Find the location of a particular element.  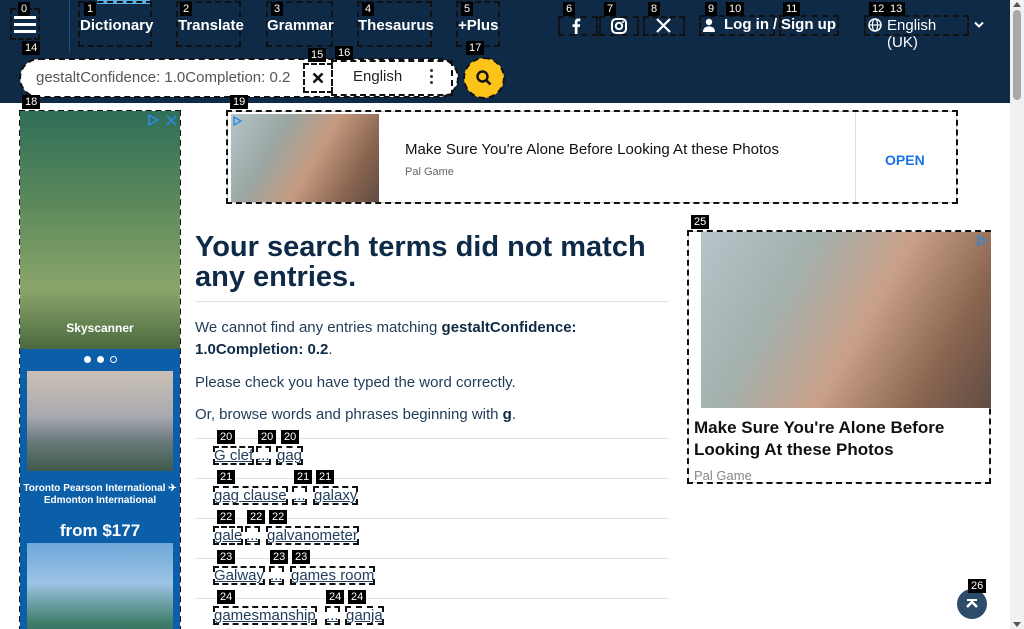

nav-divider is located at coordinates (69, 26).